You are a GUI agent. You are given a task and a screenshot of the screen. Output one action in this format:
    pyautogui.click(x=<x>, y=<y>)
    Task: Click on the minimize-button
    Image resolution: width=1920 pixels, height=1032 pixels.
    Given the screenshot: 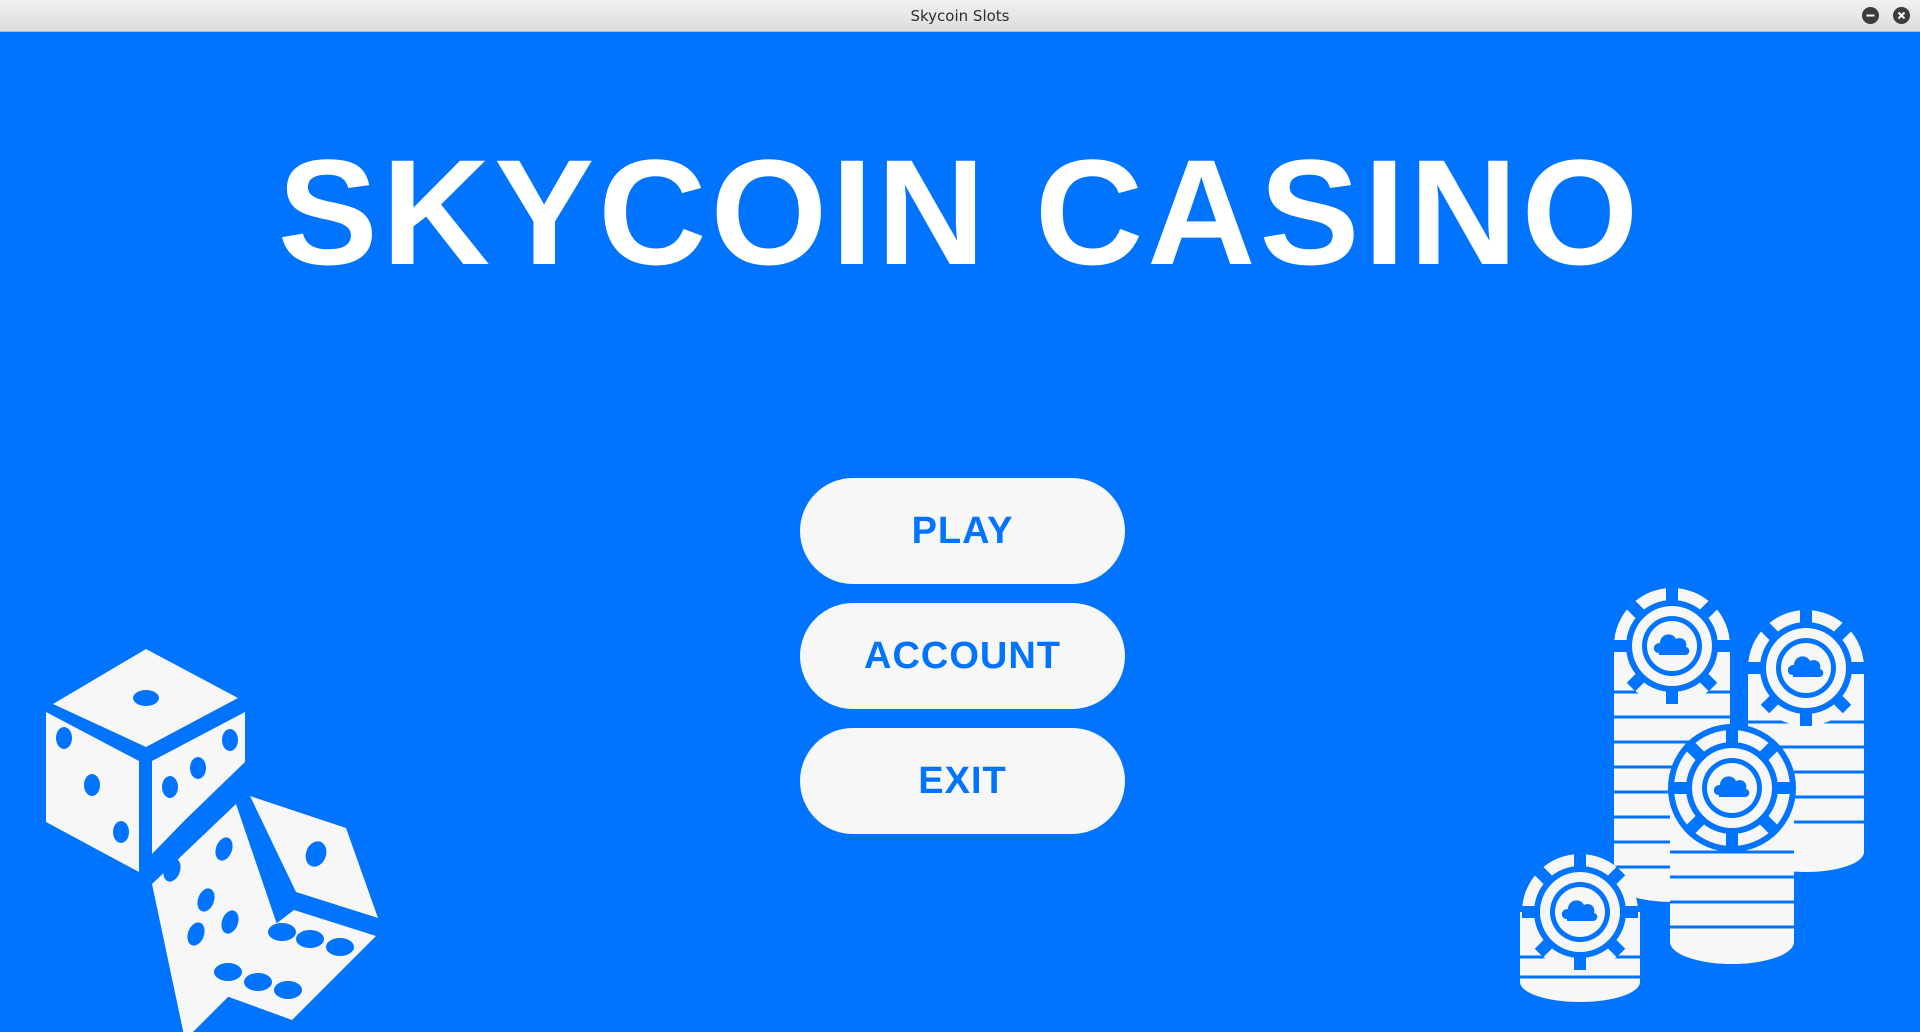 What is the action you would take?
    pyautogui.click(x=1870, y=15)
    